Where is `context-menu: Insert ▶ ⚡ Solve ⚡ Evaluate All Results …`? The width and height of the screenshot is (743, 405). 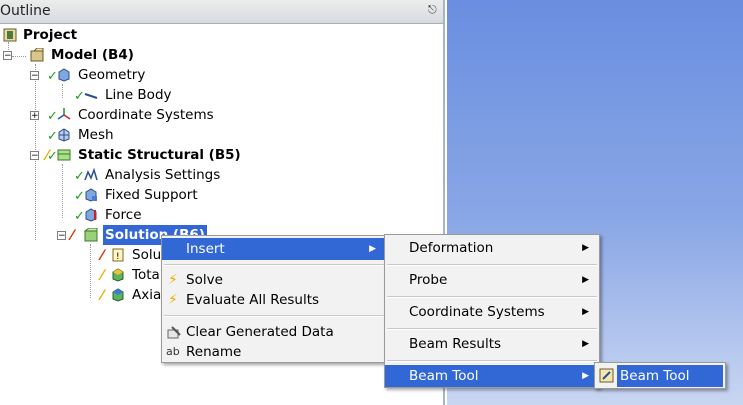
context-menu: Insert ▶ ⚡ Solve ⚡ Evaluate All Results … is located at coordinates (274, 299).